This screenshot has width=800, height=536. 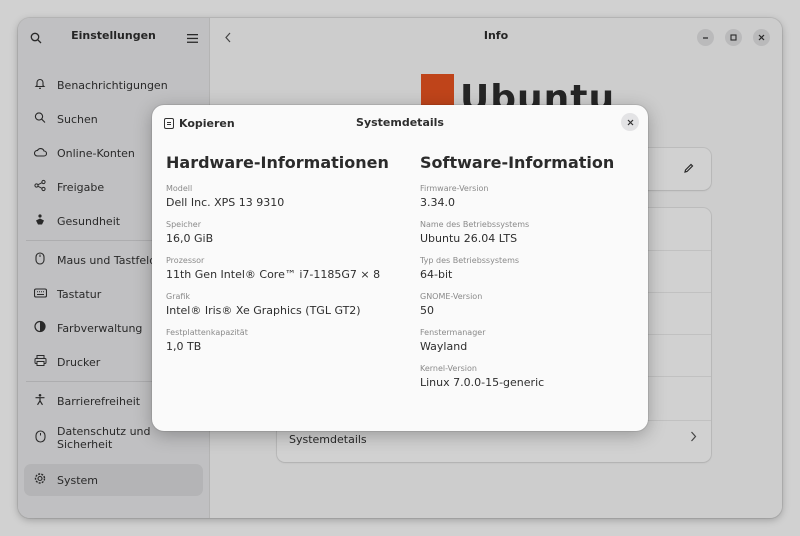 I want to click on field-key: Firmware-Version, so click(x=454, y=188).